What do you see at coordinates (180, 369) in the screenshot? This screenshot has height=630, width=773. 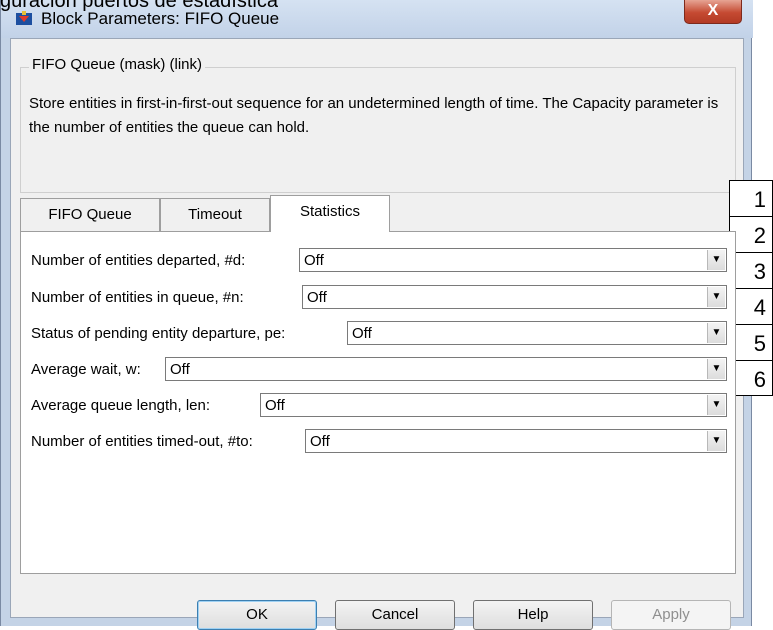 I see `avg-wait-value: Off` at bounding box center [180, 369].